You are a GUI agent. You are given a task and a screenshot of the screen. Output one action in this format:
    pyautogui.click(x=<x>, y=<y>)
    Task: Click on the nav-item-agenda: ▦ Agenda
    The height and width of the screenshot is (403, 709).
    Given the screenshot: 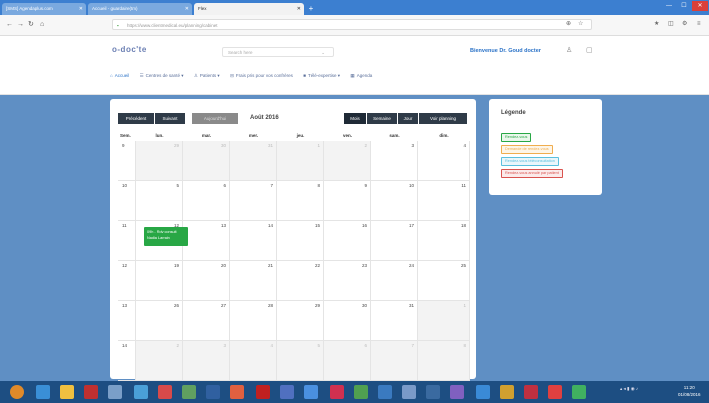 What is the action you would take?
    pyautogui.click(x=361, y=76)
    